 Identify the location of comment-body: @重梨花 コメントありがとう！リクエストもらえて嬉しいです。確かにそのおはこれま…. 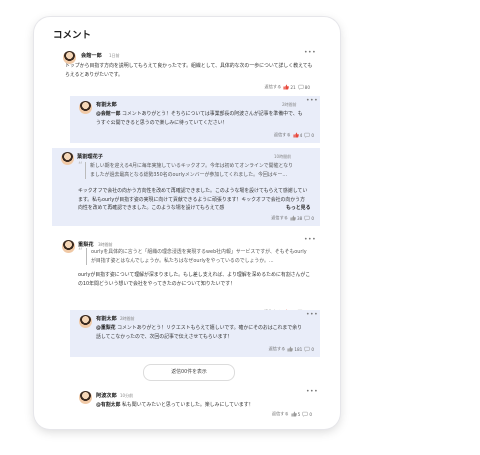
(201, 332).